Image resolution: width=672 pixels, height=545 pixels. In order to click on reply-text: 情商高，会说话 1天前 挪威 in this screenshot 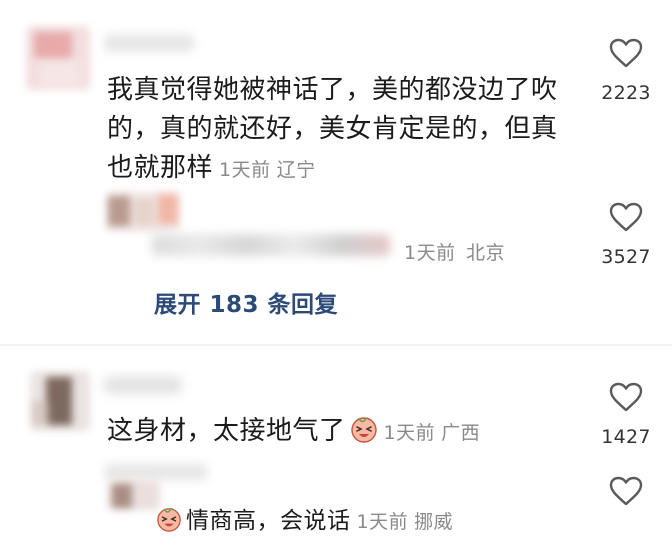, I will do `click(304, 523)`.